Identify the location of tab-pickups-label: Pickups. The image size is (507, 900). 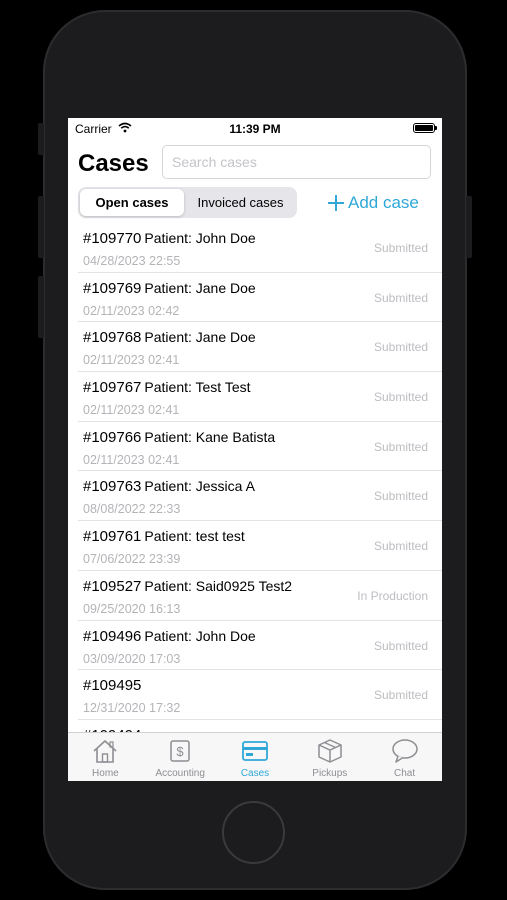
(330, 773).